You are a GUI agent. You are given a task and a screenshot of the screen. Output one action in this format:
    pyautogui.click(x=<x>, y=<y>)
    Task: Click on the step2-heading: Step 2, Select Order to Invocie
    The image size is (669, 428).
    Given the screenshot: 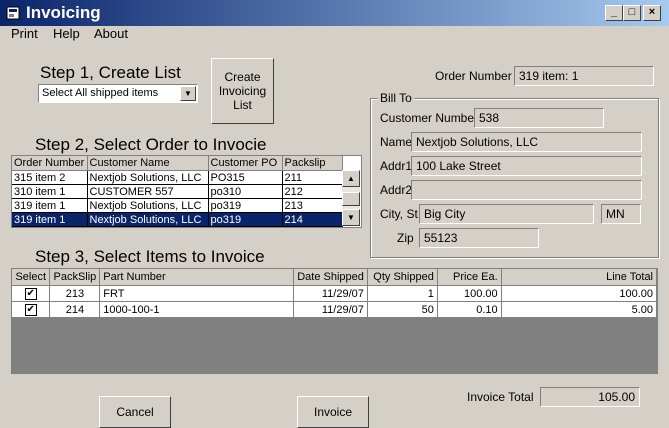 What is the action you would take?
    pyautogui.click(x=151, y=144)
    